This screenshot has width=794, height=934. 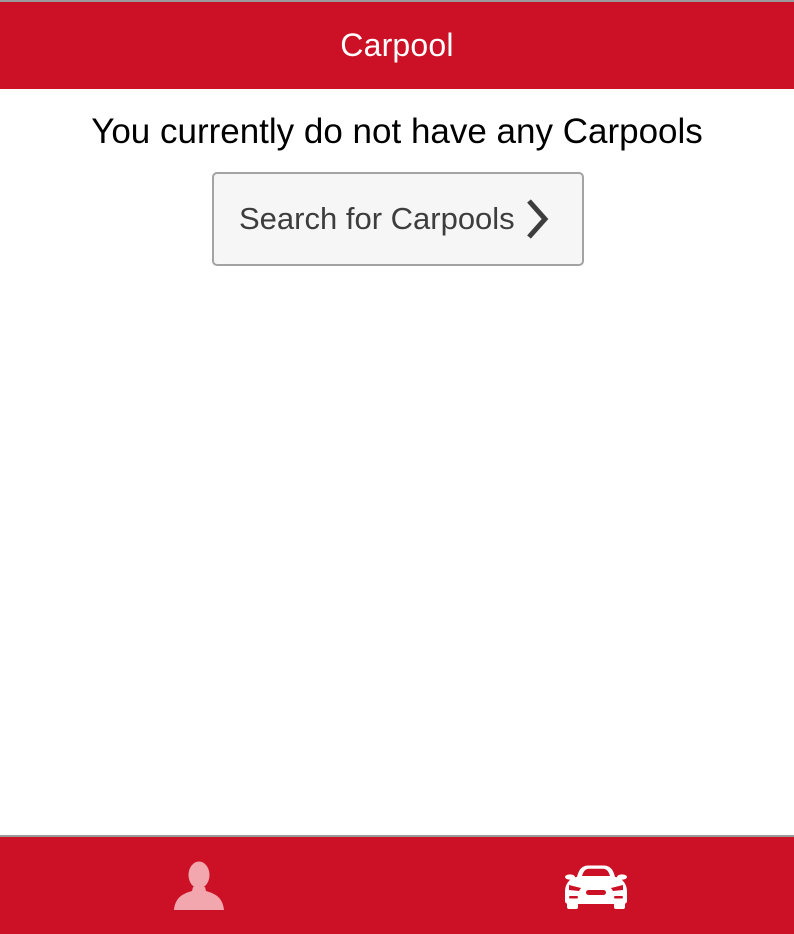 I want to click on bottom-tab-bar, so click(x=397, y=884).